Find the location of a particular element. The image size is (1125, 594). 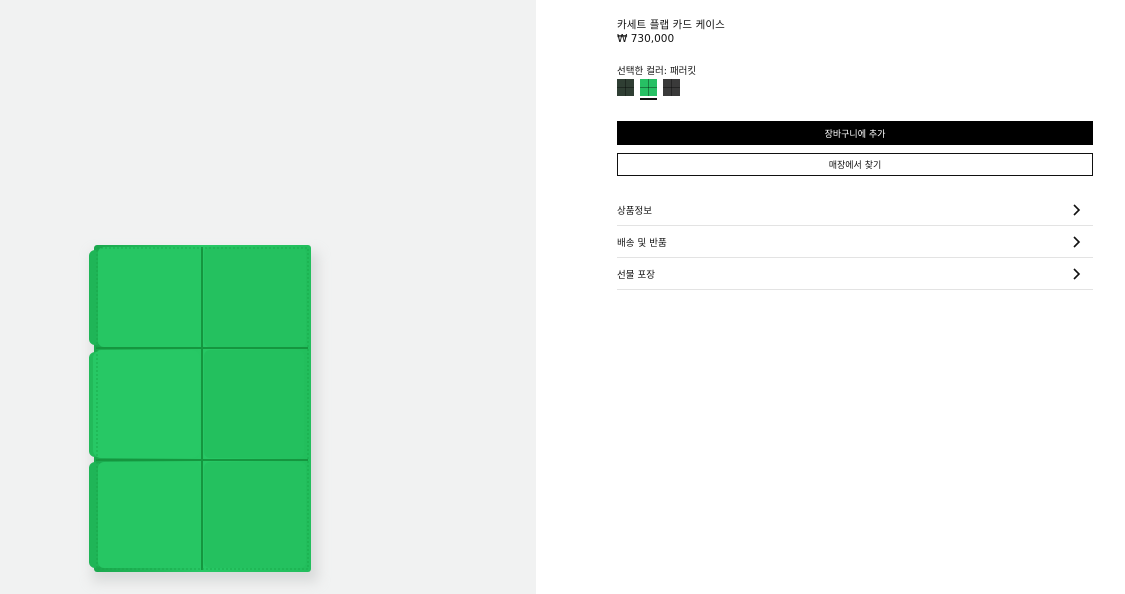

swatch-black is located at coordinates (671, 87).